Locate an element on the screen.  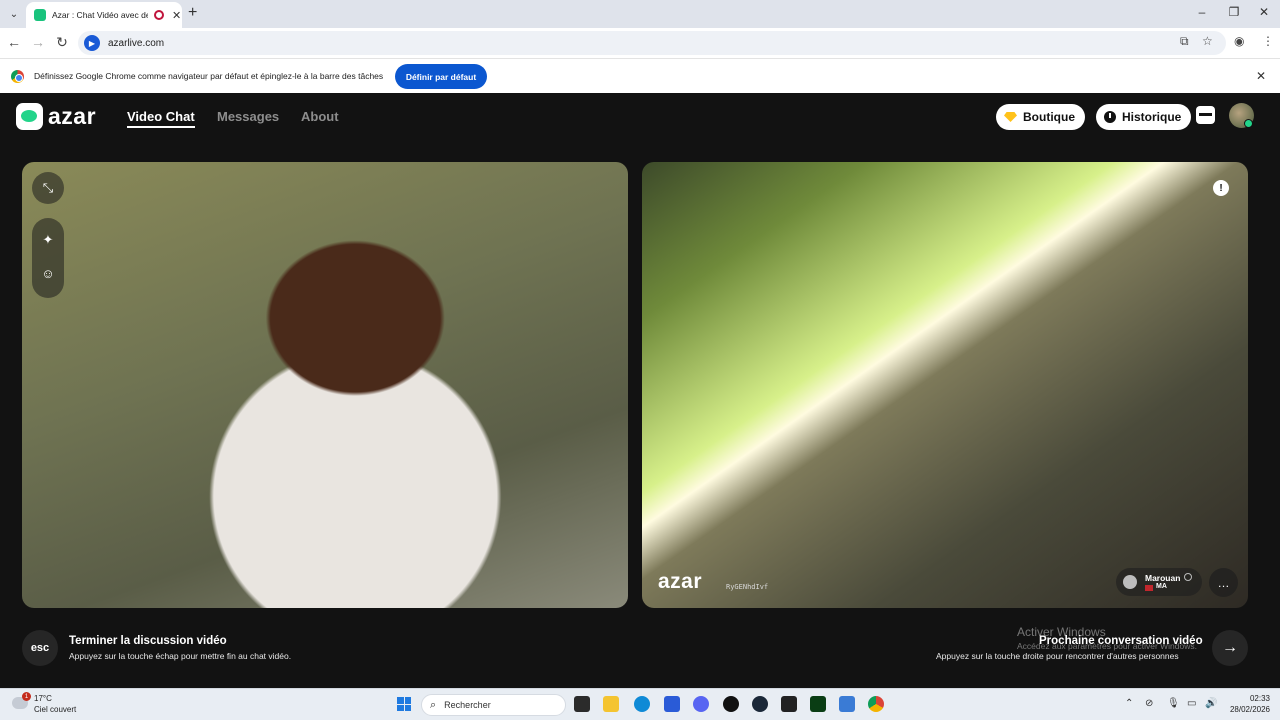
tab-title: Azar : Chat Vidéo avec de n is located at coordinates (100, 15).